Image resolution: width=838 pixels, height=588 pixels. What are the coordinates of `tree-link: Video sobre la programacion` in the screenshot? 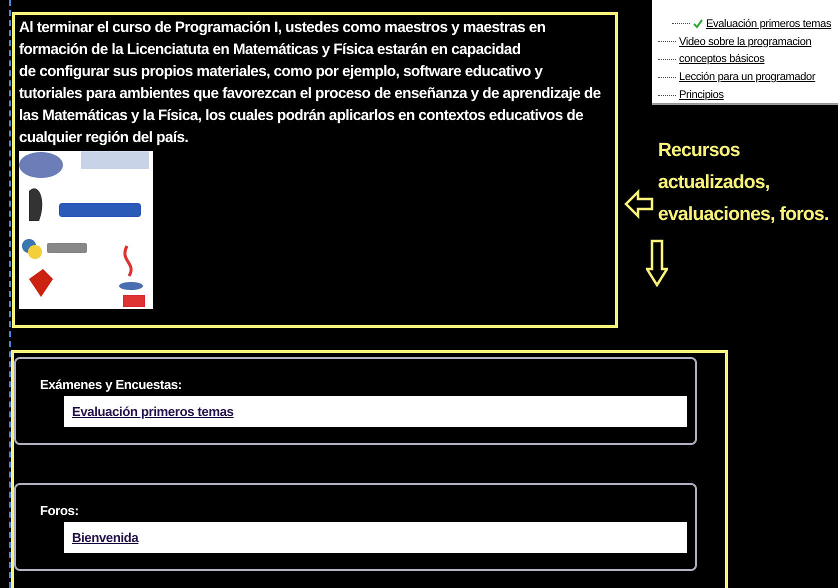 It's located at (745, 42).